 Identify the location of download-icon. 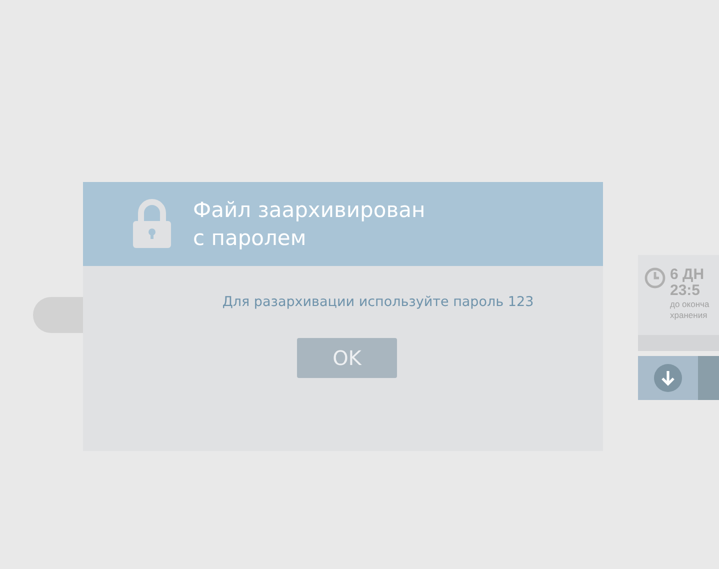
(668, 378).